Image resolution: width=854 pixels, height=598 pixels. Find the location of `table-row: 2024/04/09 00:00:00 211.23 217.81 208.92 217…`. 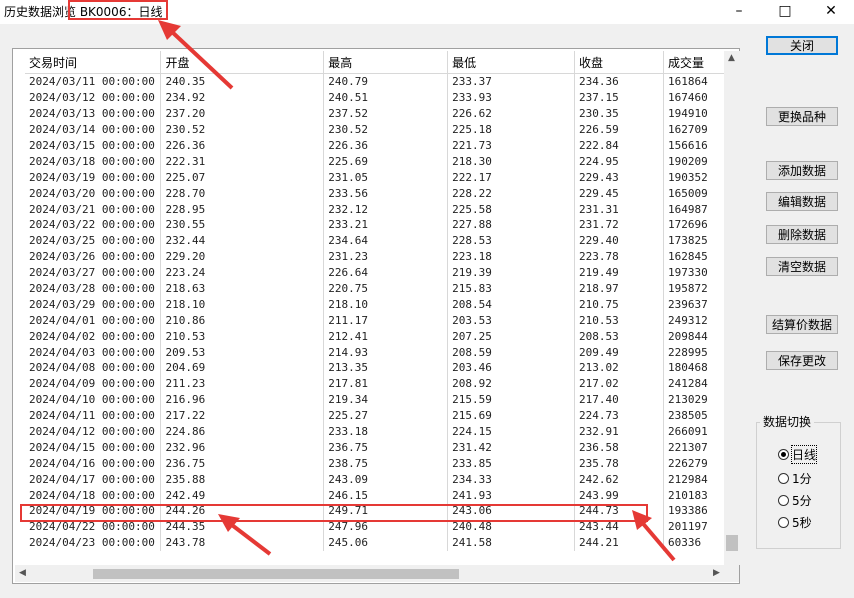

table-row: 2024/04/09 00:00:00 211.23 217.81 208.92 217… is located at coordinates (379, 383).